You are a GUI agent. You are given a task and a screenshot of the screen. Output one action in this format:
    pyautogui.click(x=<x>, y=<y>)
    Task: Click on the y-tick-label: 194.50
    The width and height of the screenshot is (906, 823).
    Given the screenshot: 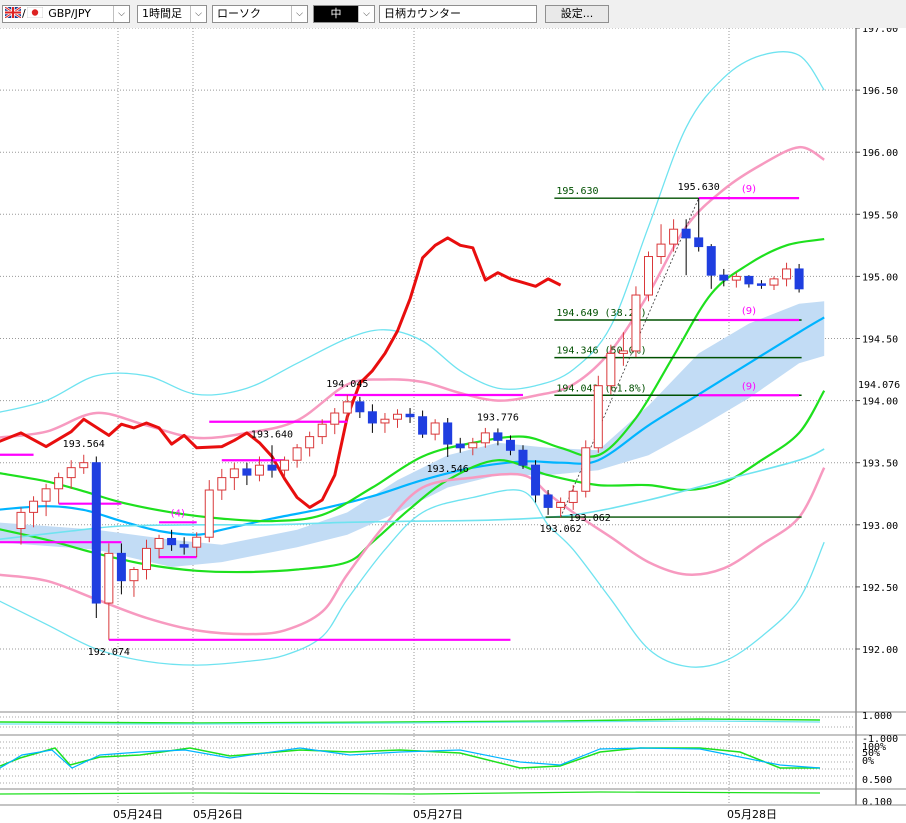 What is the action you would take?
    pyautogui.click(x=880, y=340)
    